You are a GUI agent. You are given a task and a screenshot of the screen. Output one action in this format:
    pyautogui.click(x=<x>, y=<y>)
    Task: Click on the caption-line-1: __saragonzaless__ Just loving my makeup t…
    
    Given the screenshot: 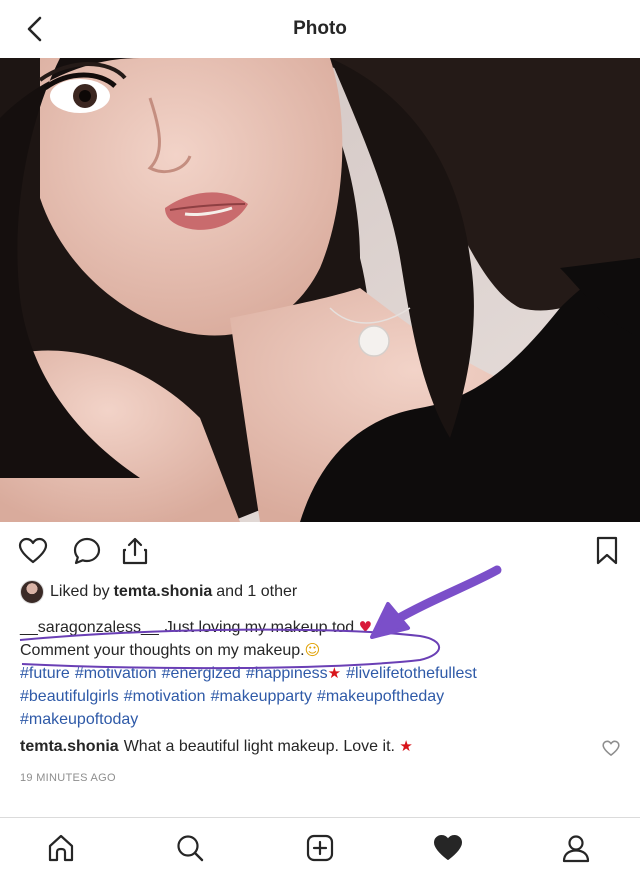 What is the action you would take?
    pyautogui.click(x=320, y=627)
    